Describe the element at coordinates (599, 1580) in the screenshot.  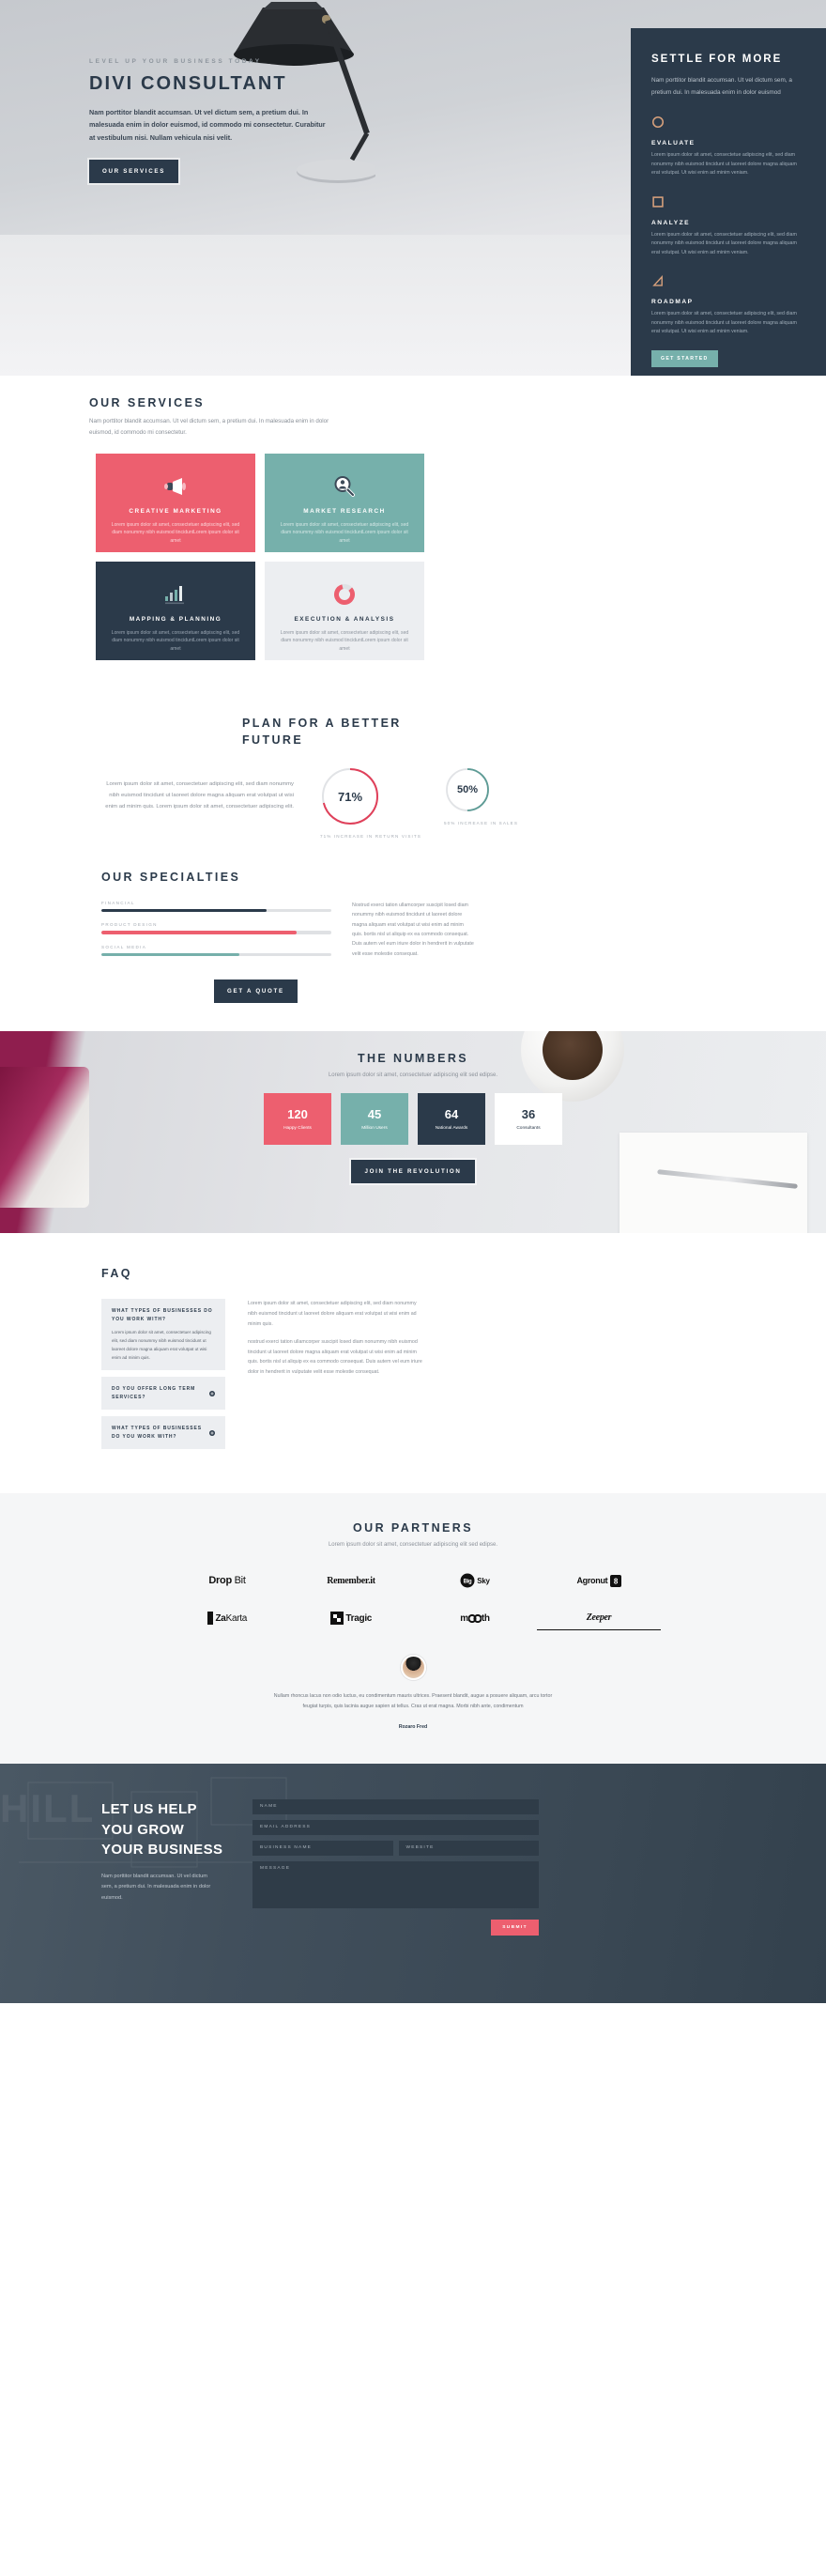
I see `partner-logo-agronut: Agronut 8` at that location.